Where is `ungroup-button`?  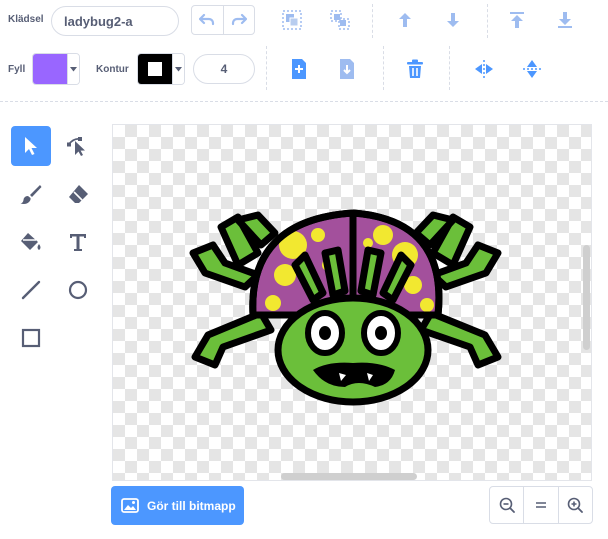
ungroup-button is located at coordinates (340, 20).